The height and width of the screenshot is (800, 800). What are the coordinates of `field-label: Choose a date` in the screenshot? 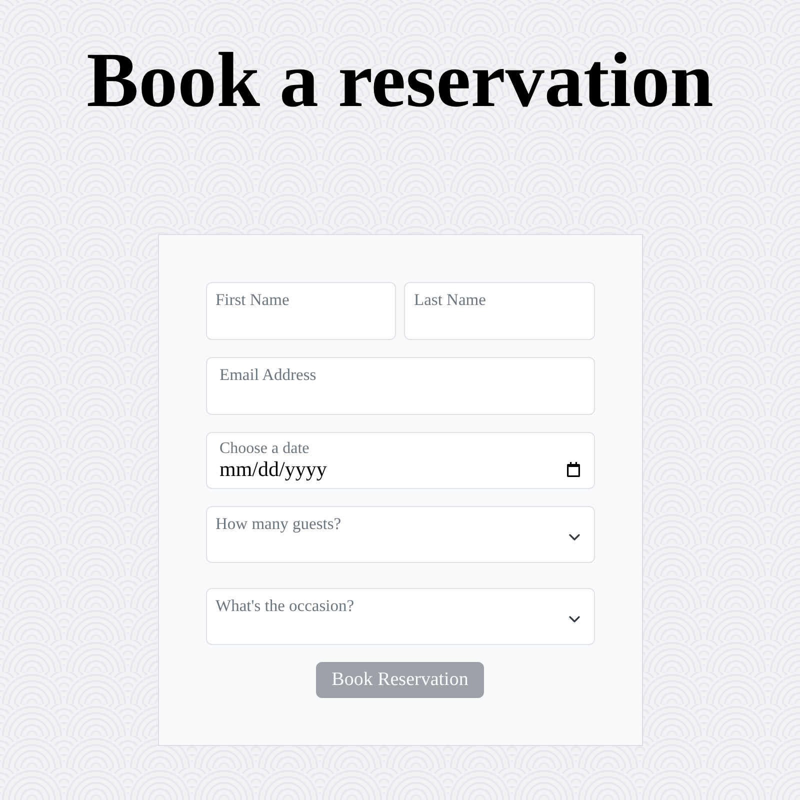 It's located at (265, 449).